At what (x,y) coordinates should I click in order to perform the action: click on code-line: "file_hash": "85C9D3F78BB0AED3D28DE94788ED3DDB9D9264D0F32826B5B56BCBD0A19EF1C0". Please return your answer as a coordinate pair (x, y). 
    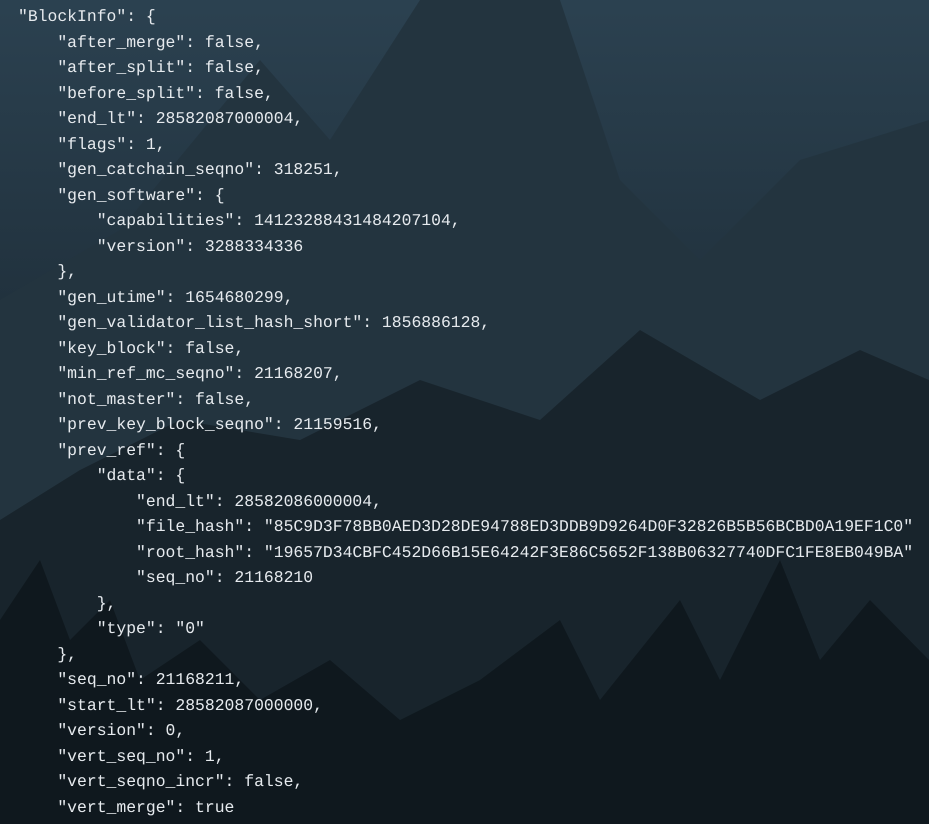
    Looking at the image, I should click on (525, 527).